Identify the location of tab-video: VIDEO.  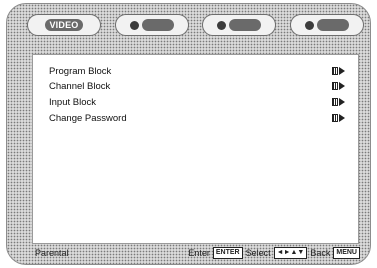
(64, 25).